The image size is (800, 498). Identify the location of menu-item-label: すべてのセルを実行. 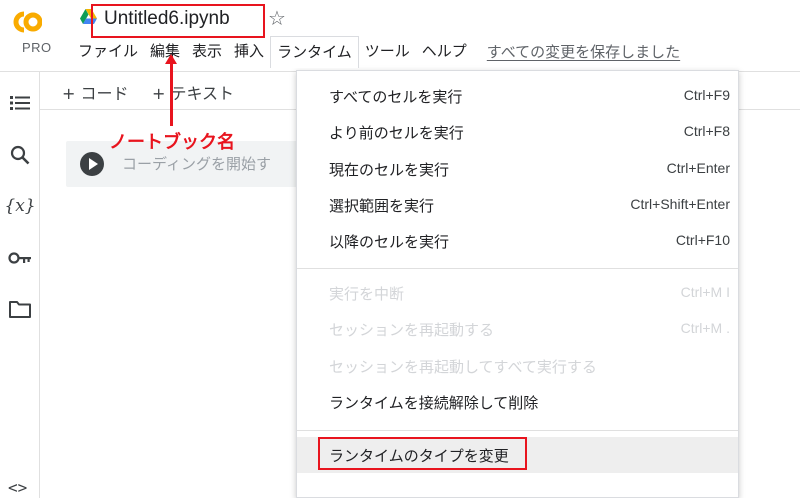
(396, 97).